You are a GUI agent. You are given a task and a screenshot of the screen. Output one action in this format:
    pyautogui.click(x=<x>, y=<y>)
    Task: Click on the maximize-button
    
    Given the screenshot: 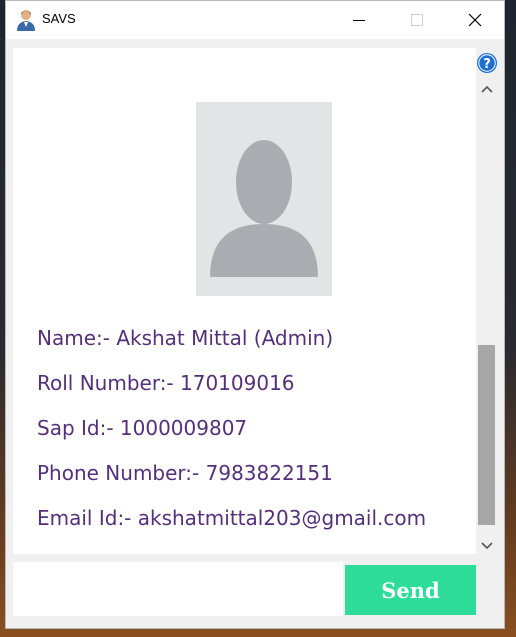 What is the action you would take?
    pyautogui.click(x=417, y=20)
    